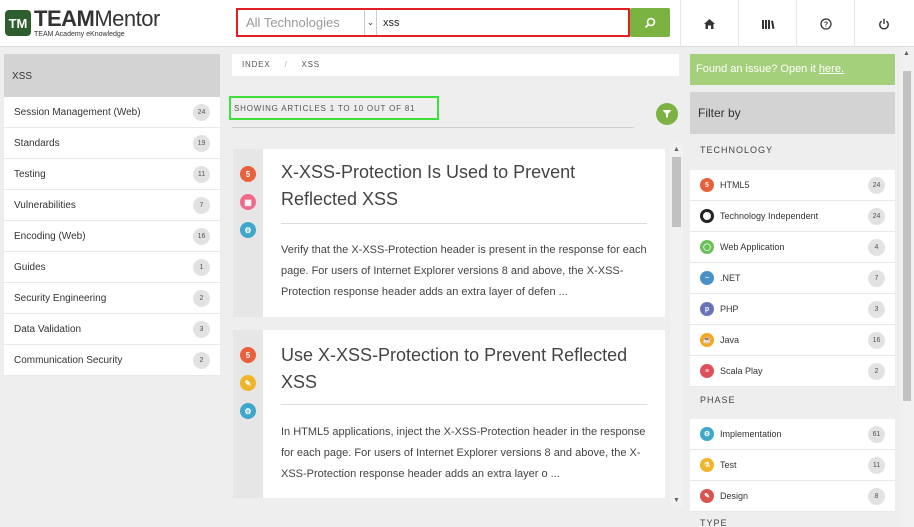  Describe the element at coordinates (792, 465) in the screenshot. I see `filter-item-test: ⚗ Test 11` at that location.